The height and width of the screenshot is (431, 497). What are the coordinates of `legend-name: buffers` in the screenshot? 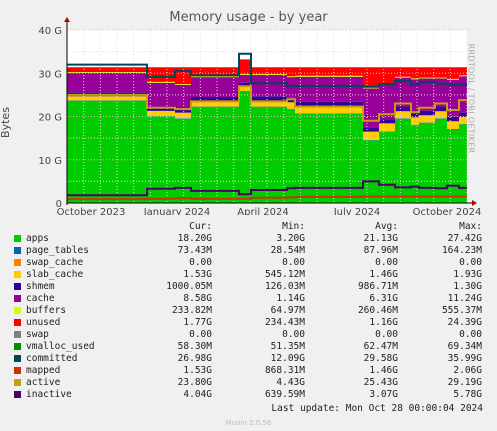 It's located at (46, 310).